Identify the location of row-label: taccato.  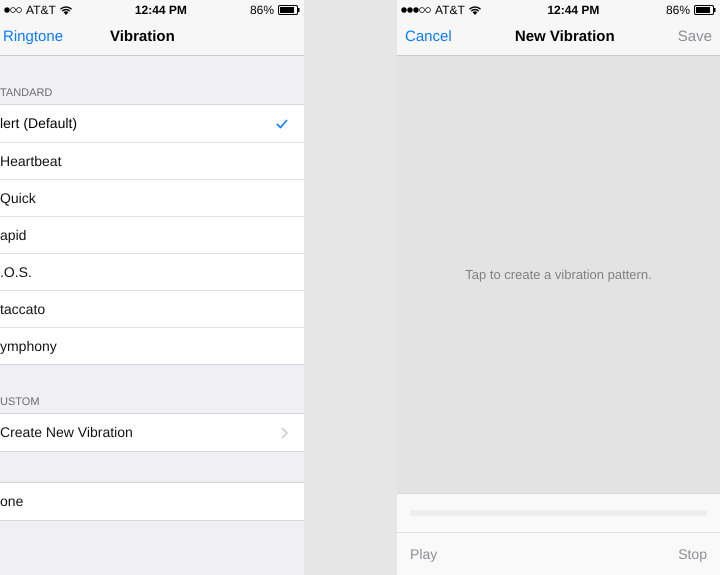
(23, 309).